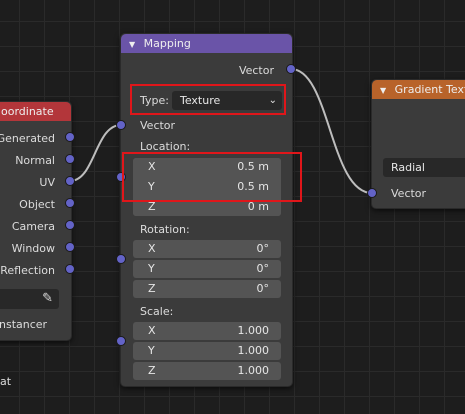 Image resolution: width=465 pixels, height=414 pixels. I want to click on scale-y-label: Y, so click(151, 350).